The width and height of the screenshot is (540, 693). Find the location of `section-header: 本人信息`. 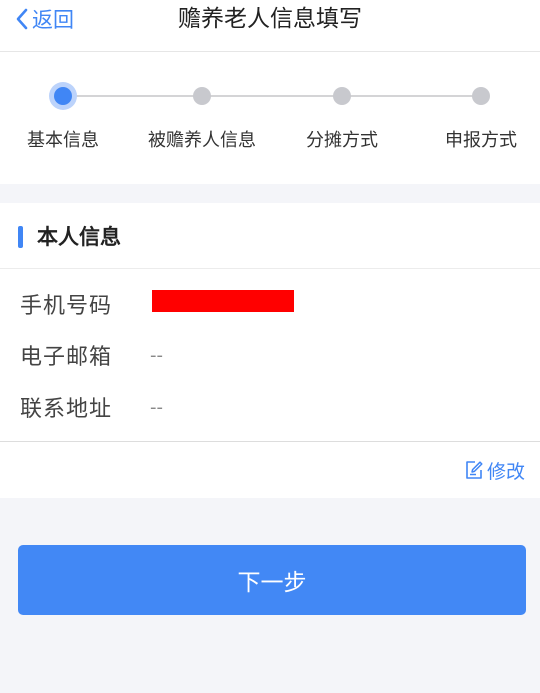

section-header: 本人信息 is located at coordinates (270, 236).